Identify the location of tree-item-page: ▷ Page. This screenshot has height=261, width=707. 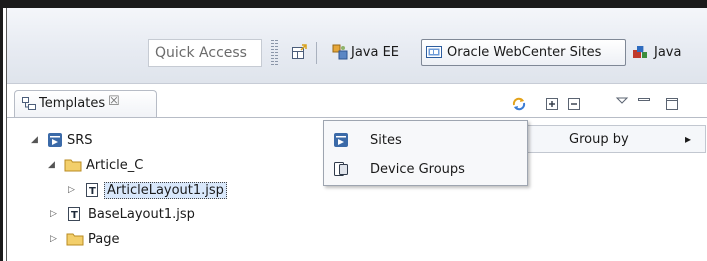
(84, 239).